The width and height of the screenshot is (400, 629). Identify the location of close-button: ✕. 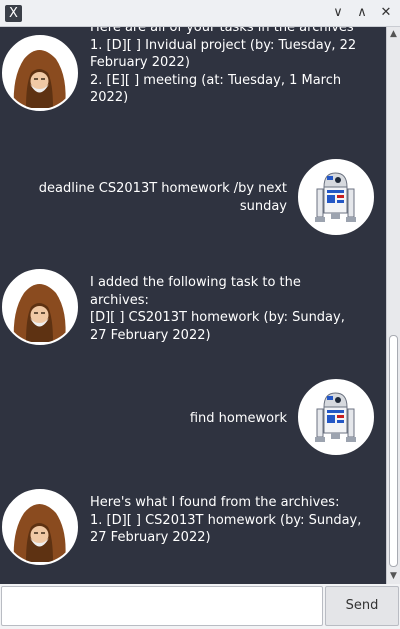
(386, 13).